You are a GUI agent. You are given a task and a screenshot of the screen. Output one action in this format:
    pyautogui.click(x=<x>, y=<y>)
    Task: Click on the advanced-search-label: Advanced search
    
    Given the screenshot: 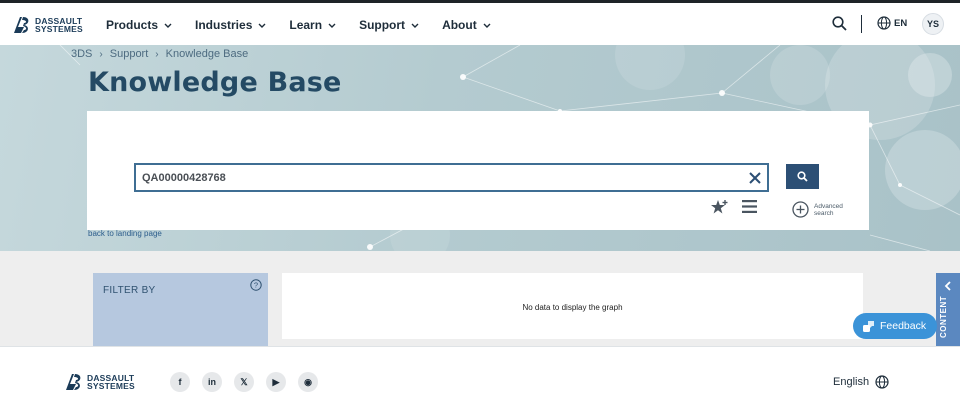 What is the action you would take?
    pyautogui.click(x=828, y=209)
    